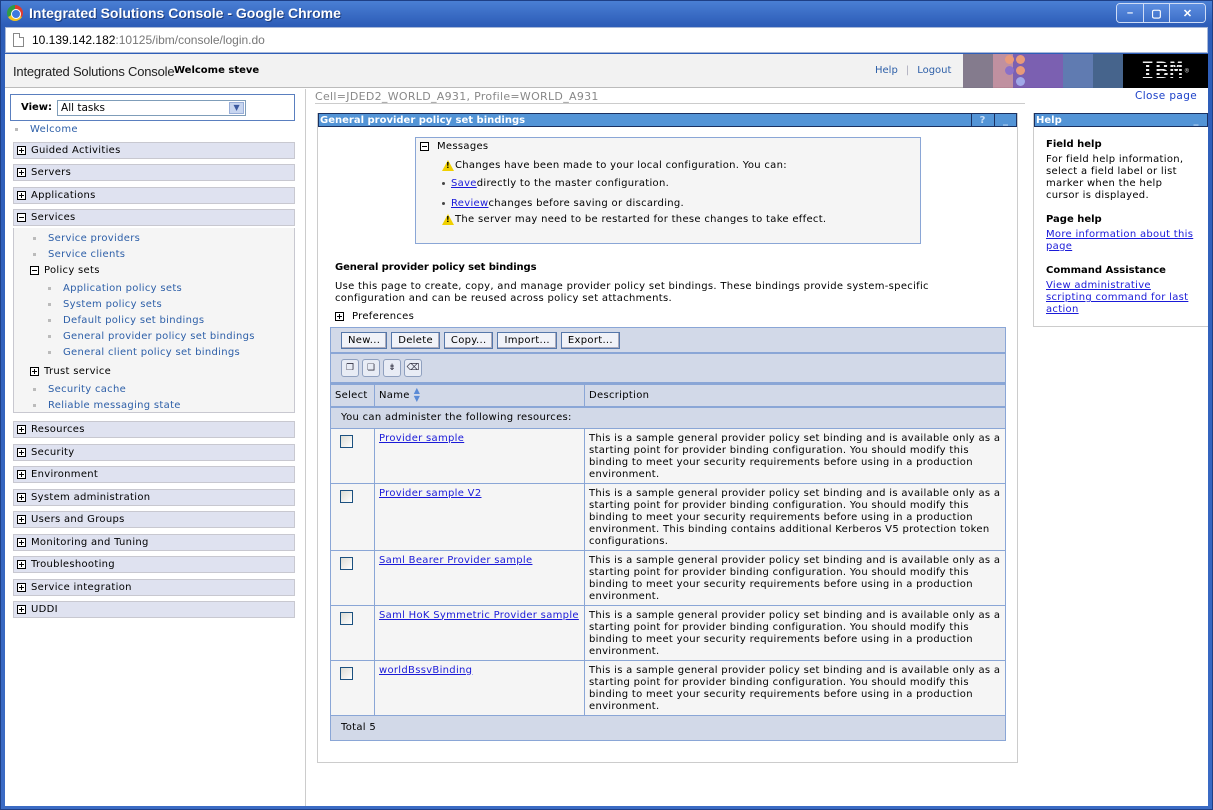 The width and height of the screenshot is (1213, 810). Describe the element at coordinates (154, 519) in the screenshot. I see `nav-category-users-and-groups: Users and Groups` at that location.